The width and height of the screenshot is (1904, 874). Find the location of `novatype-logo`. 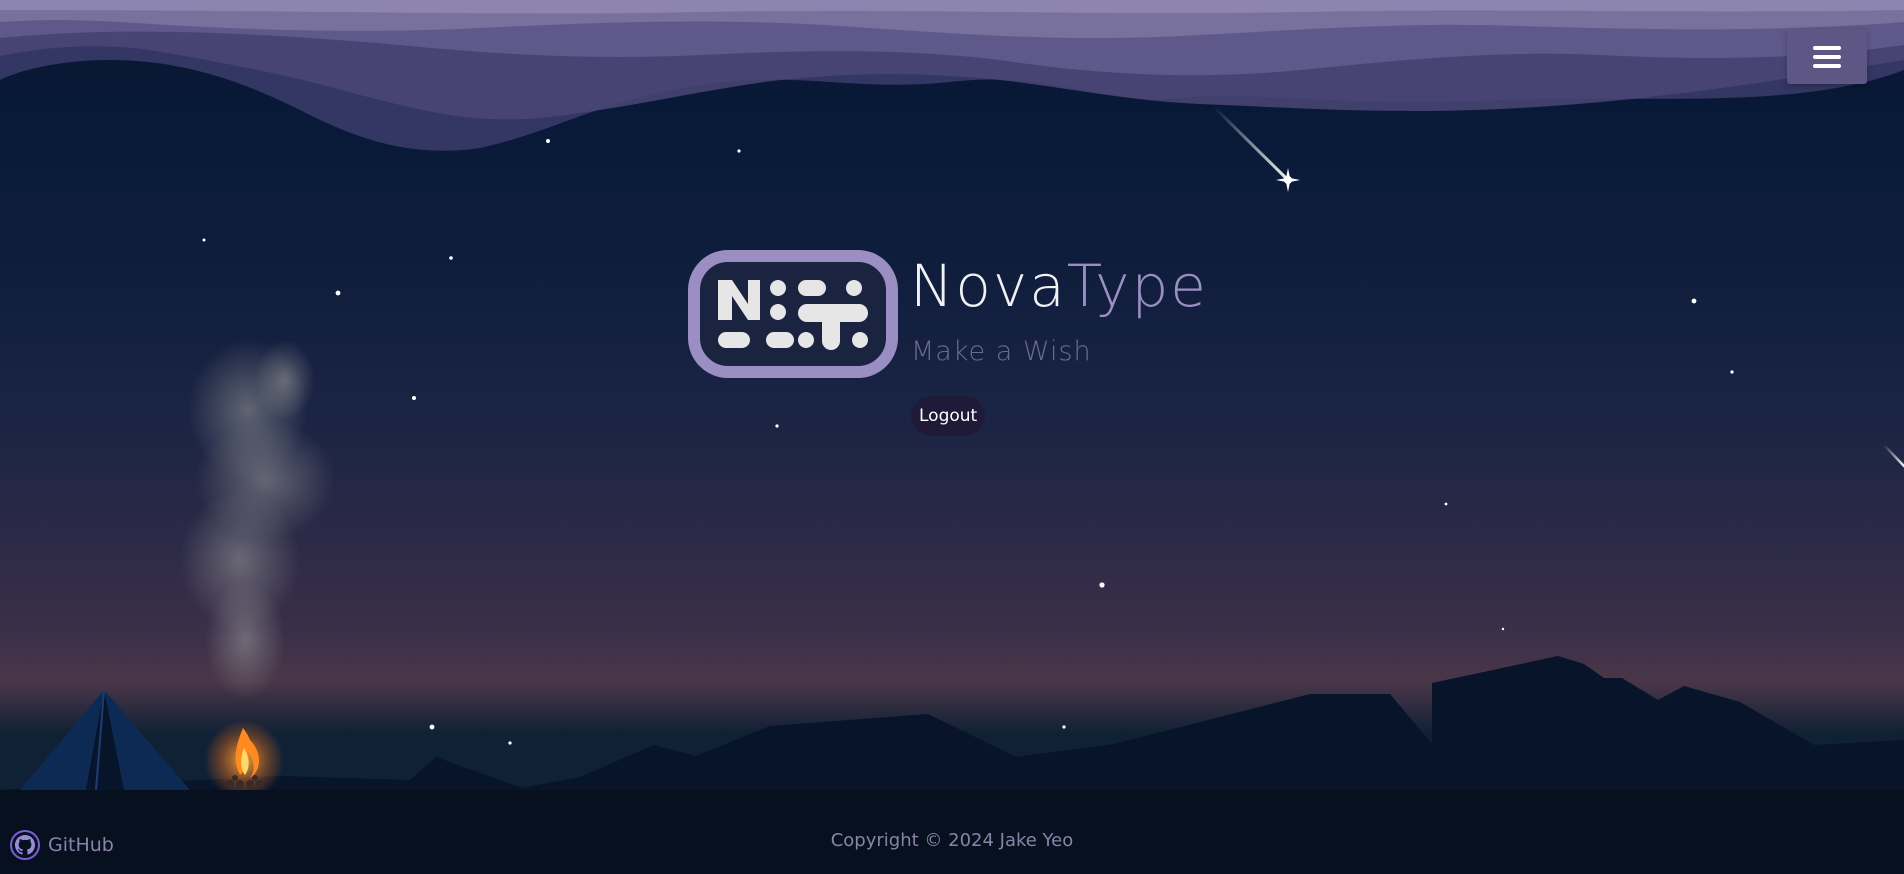

novatype-logo is located at coordinates (793, 314).